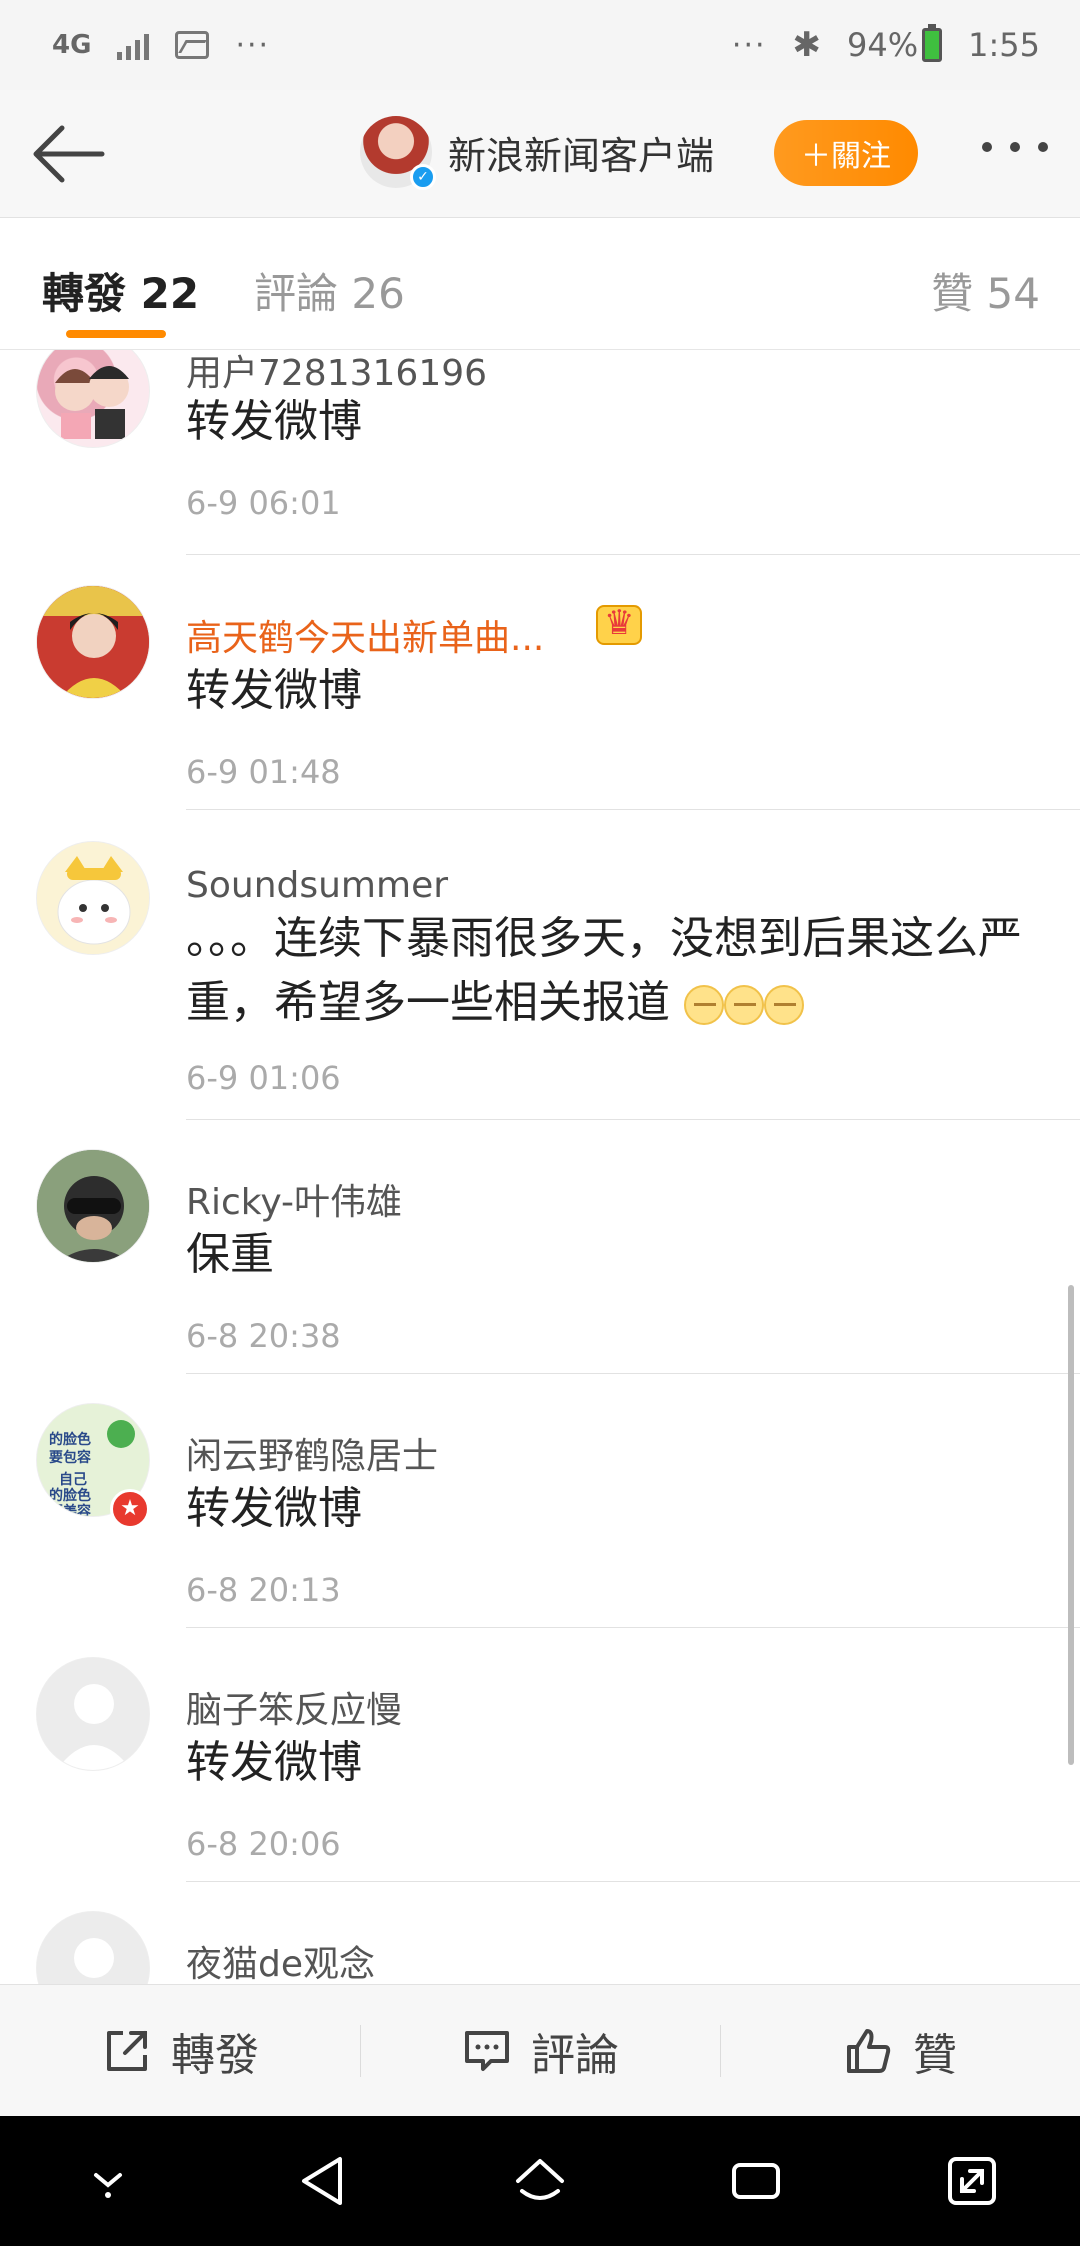 This screenshot has width=1080, height=2246. What do you see at coordinates (73, 1479) in the screenshot?
I see `svg-text: 自己` at bounding box center [73, 1479].